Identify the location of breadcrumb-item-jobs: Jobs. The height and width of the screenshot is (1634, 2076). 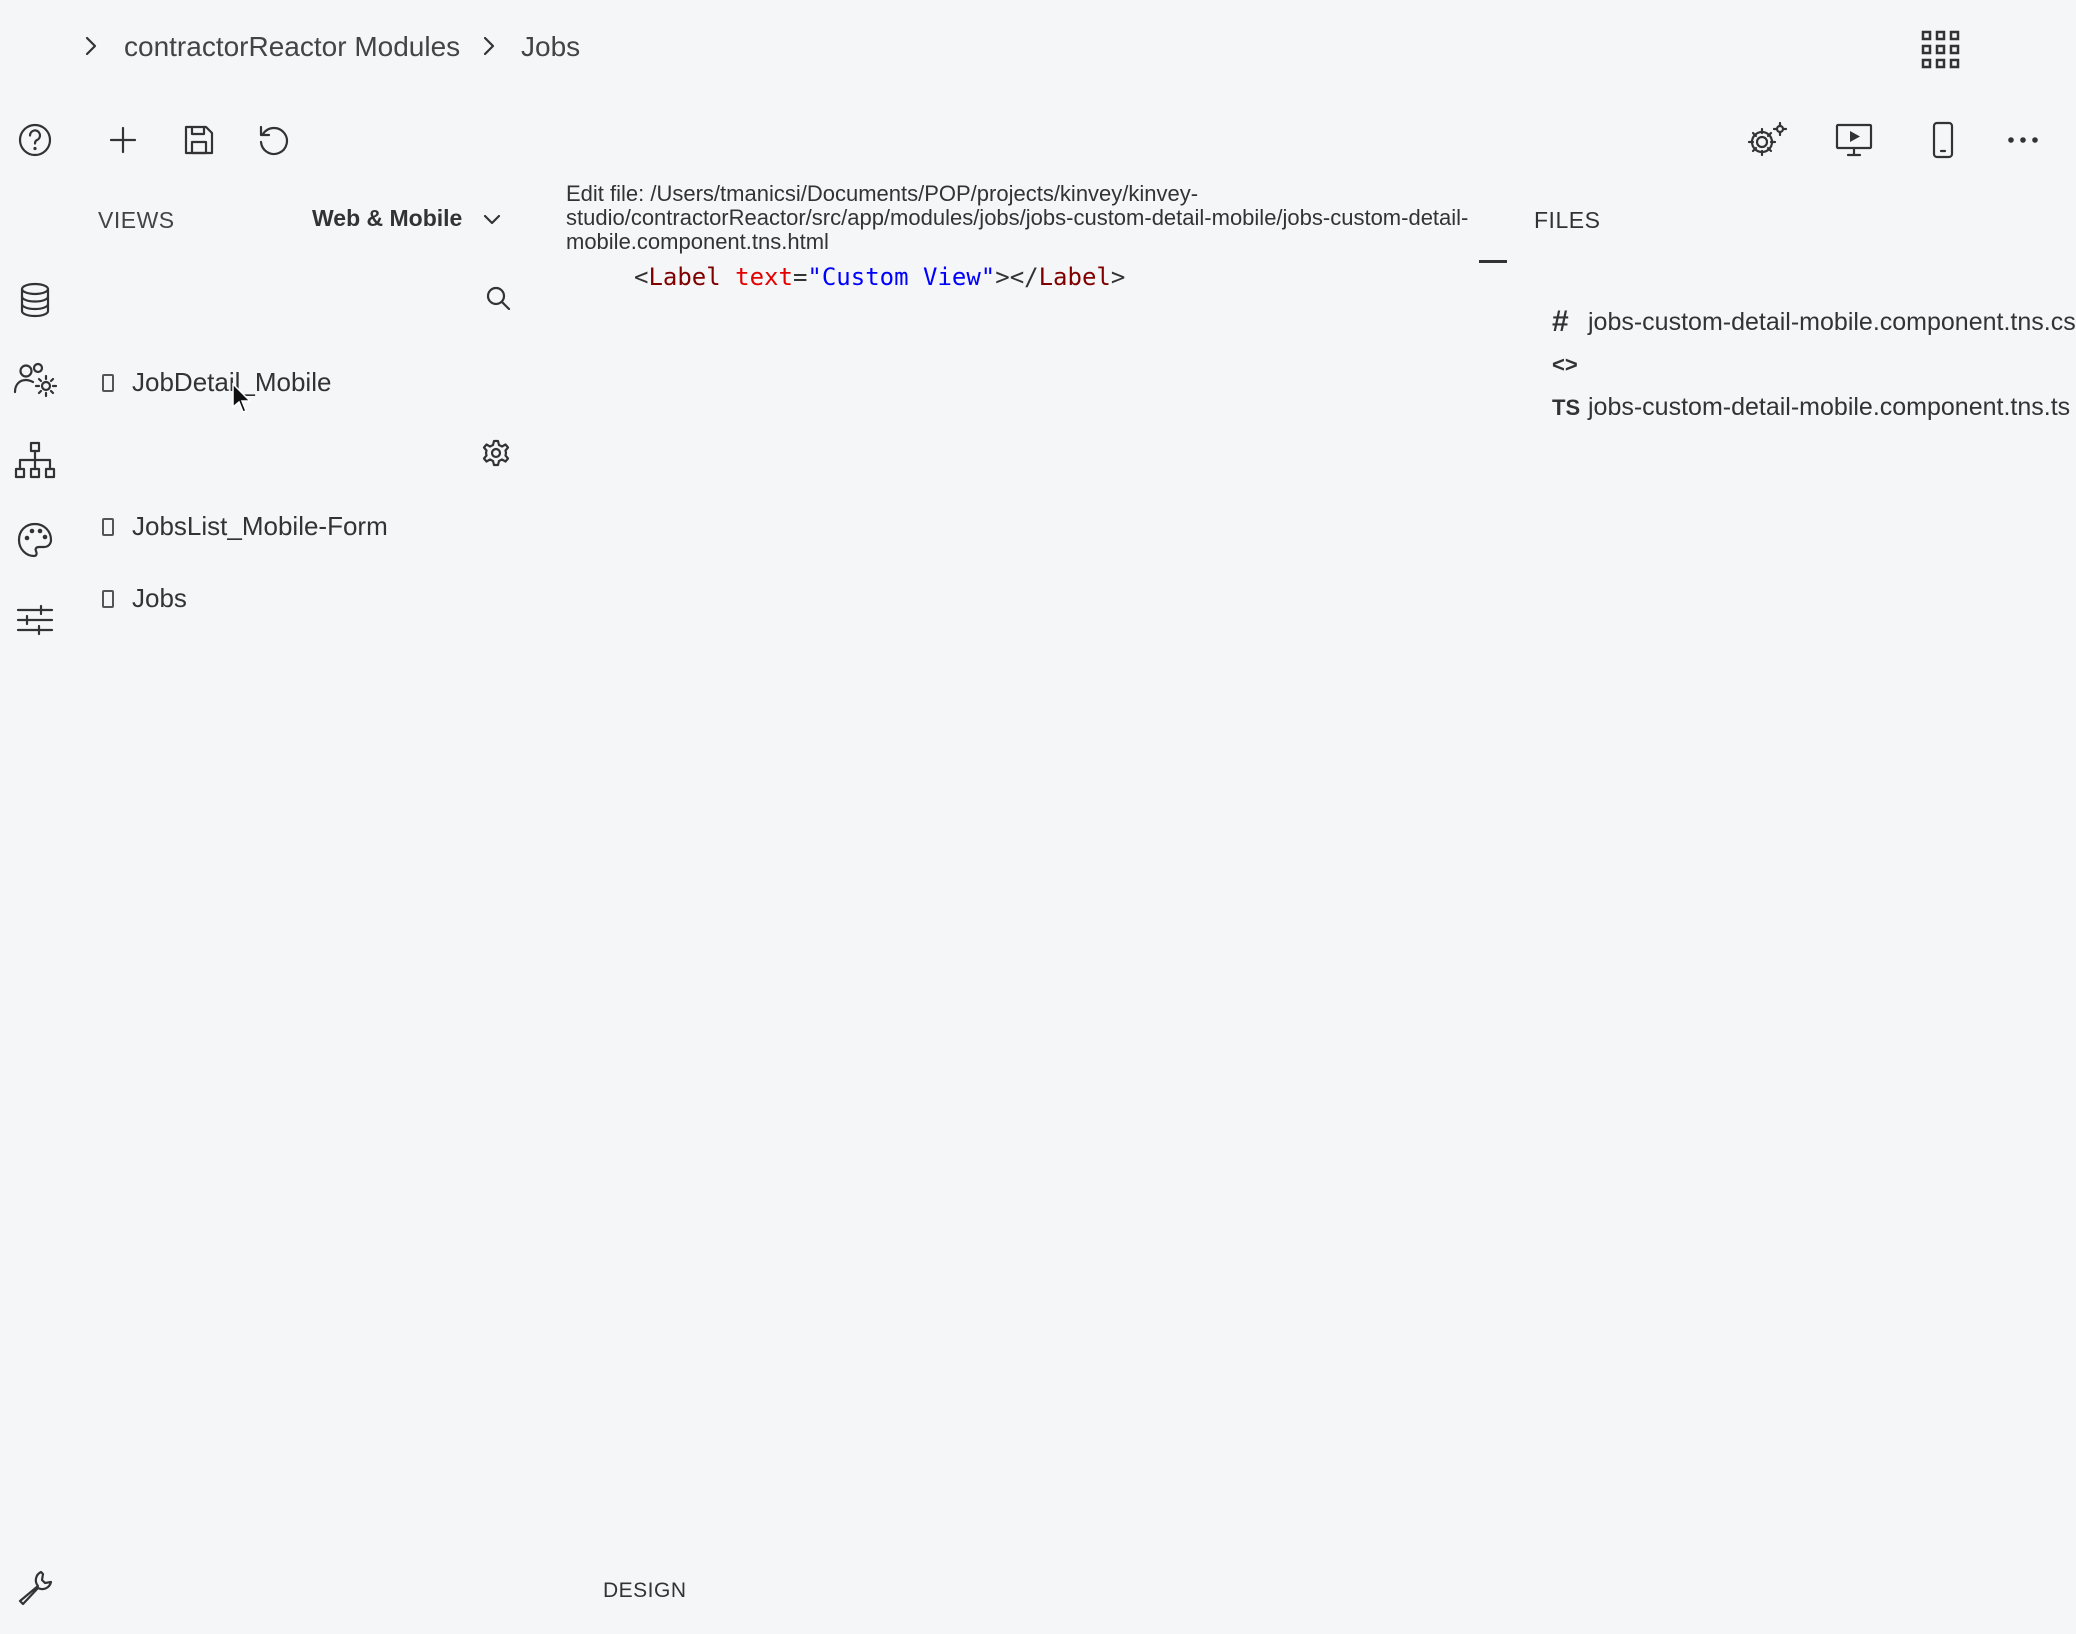
(550, 47).